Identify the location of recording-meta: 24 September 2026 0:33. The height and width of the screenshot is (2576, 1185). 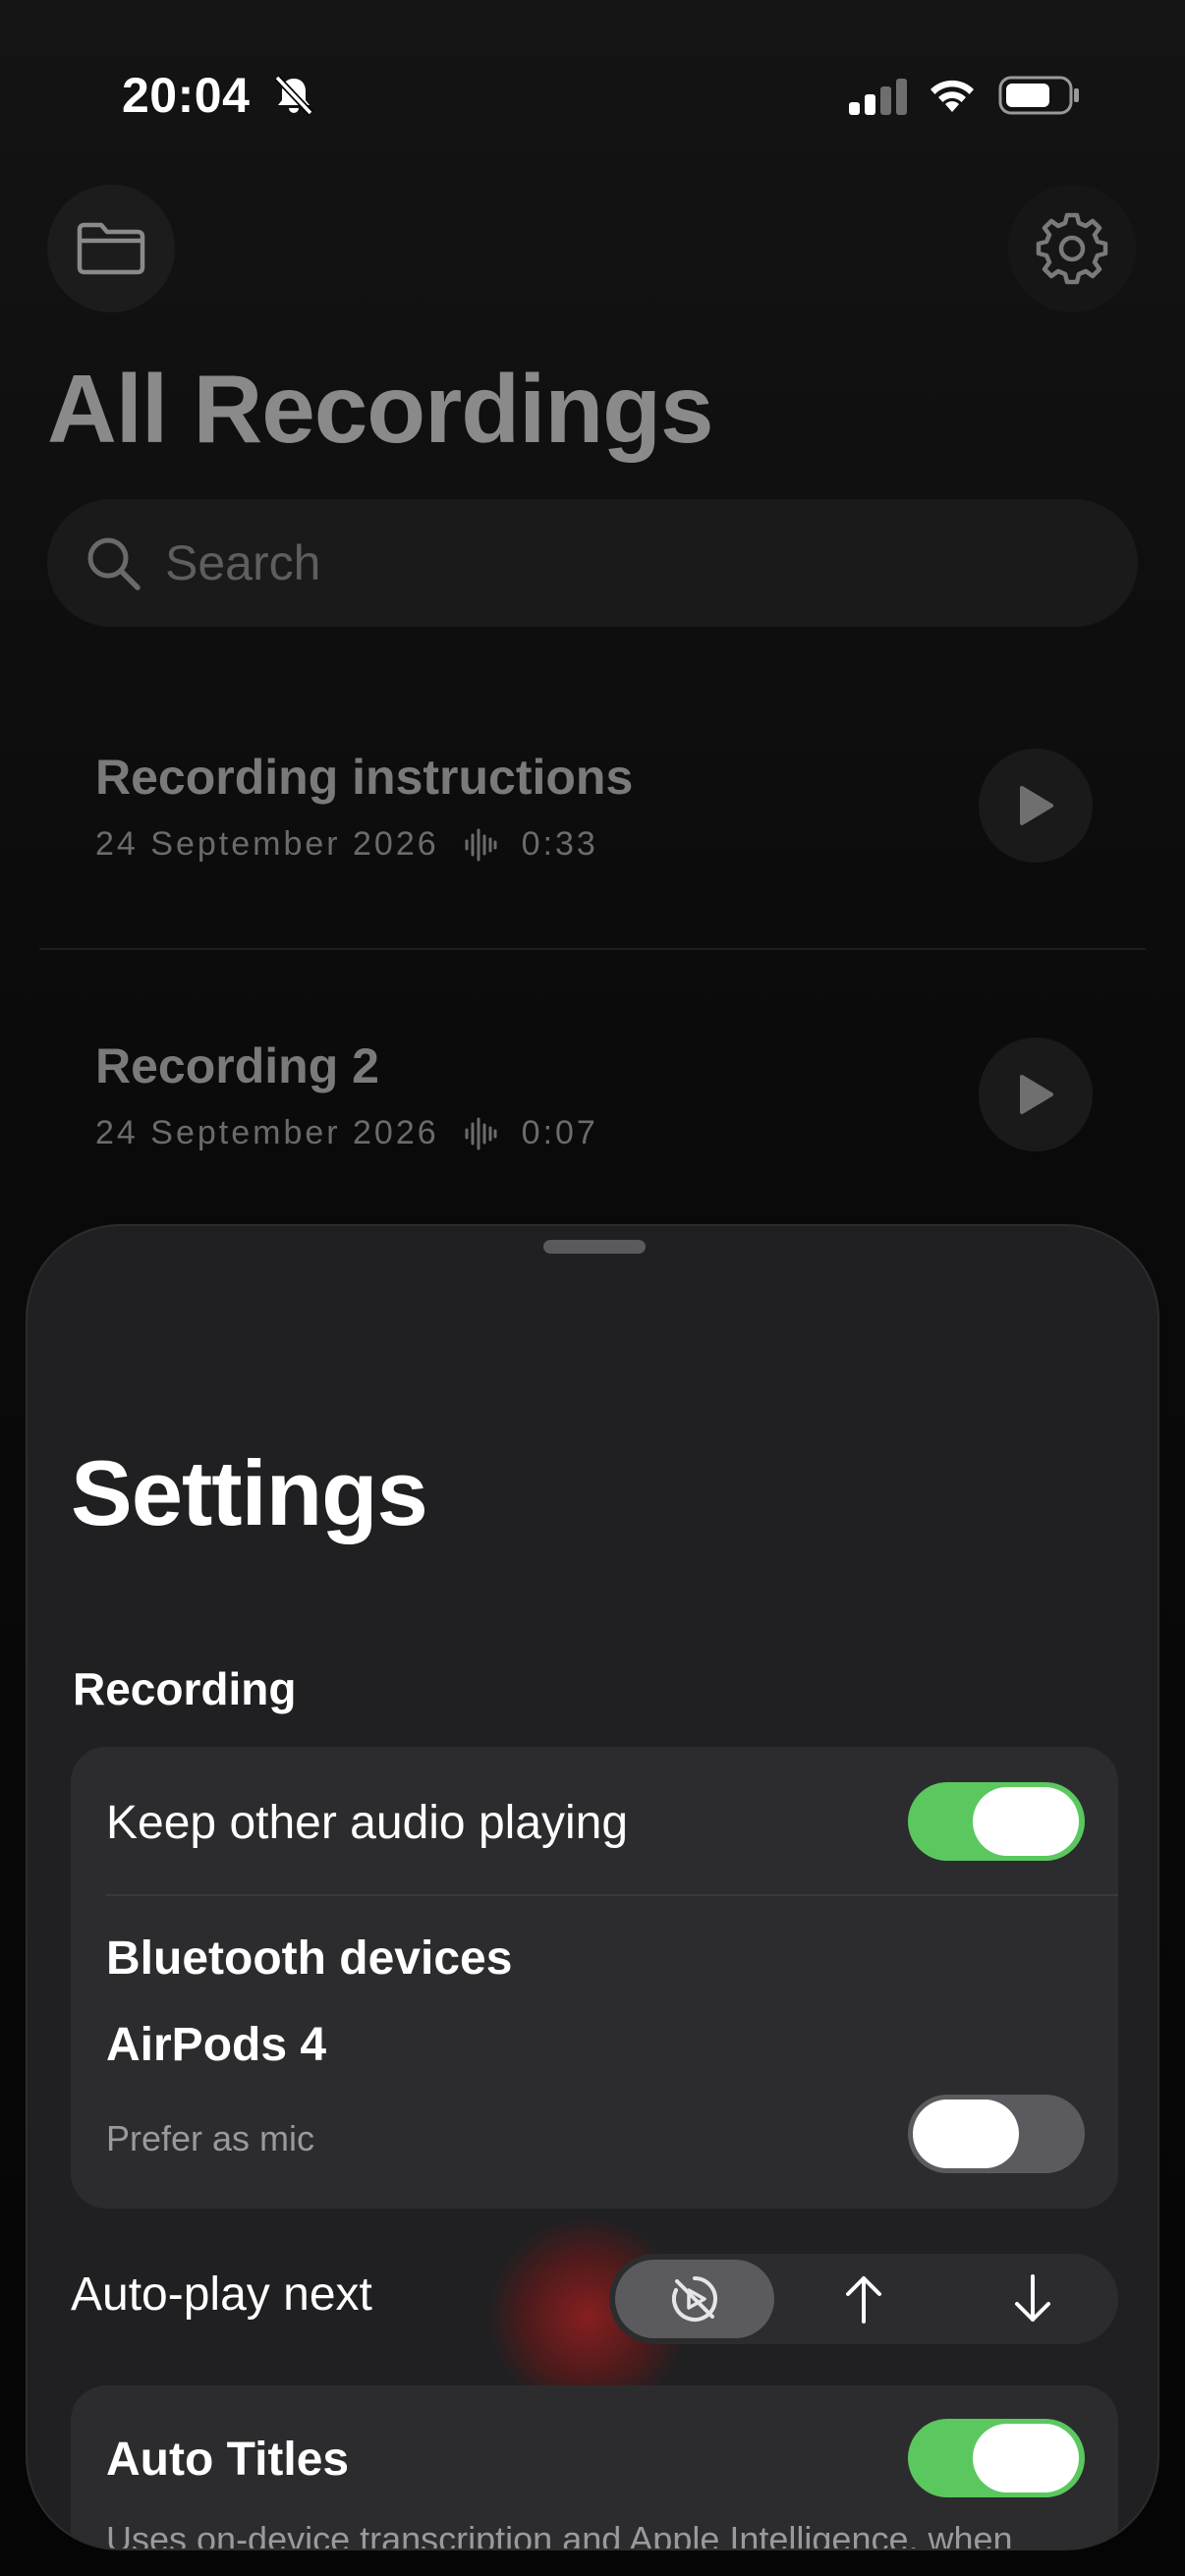
(347, 844).